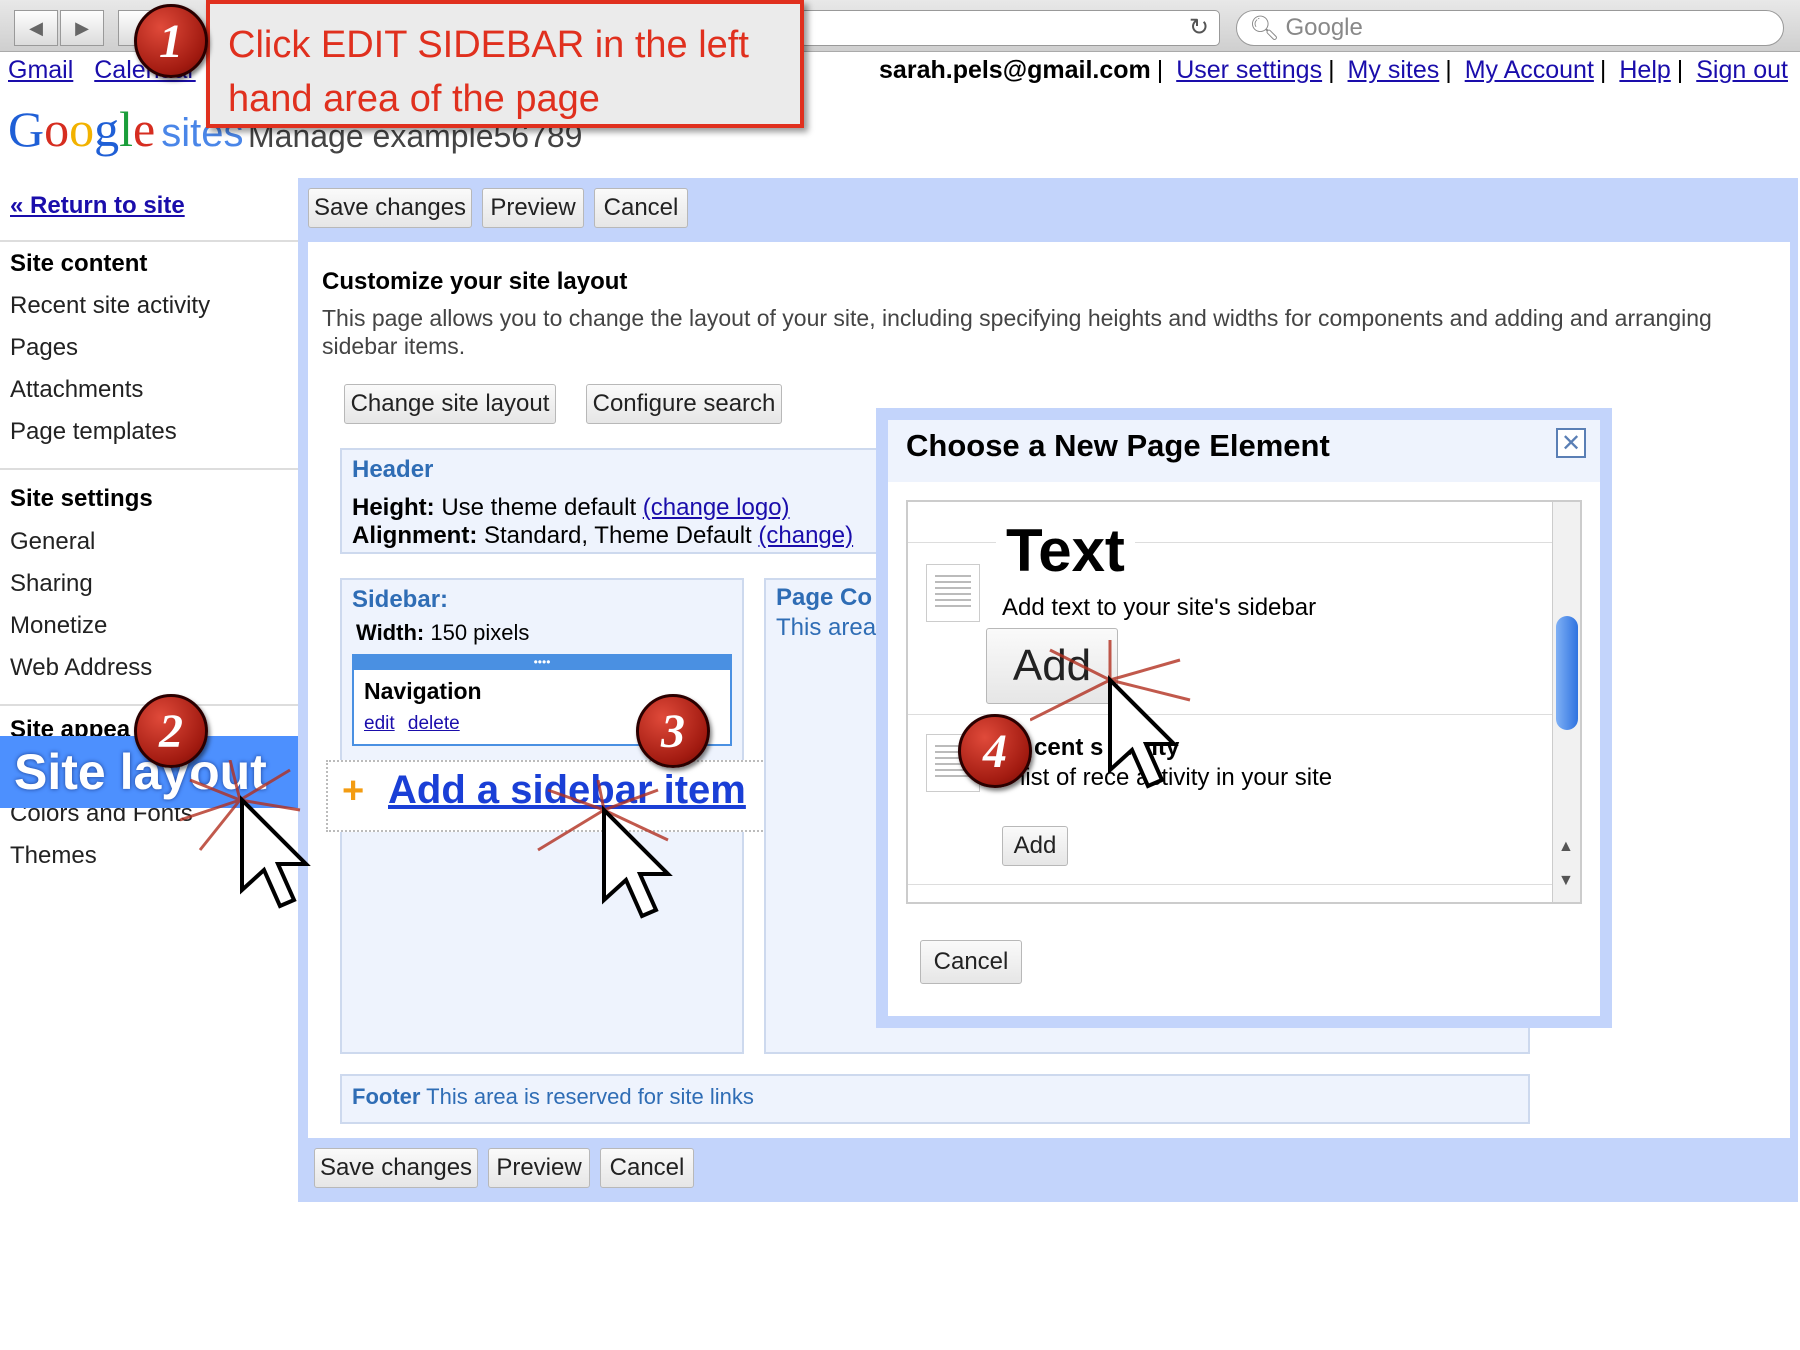 The width and height of the screenshot is (1800, 1350). I want to click on change-alignment-link: (change), so click(805, 535).